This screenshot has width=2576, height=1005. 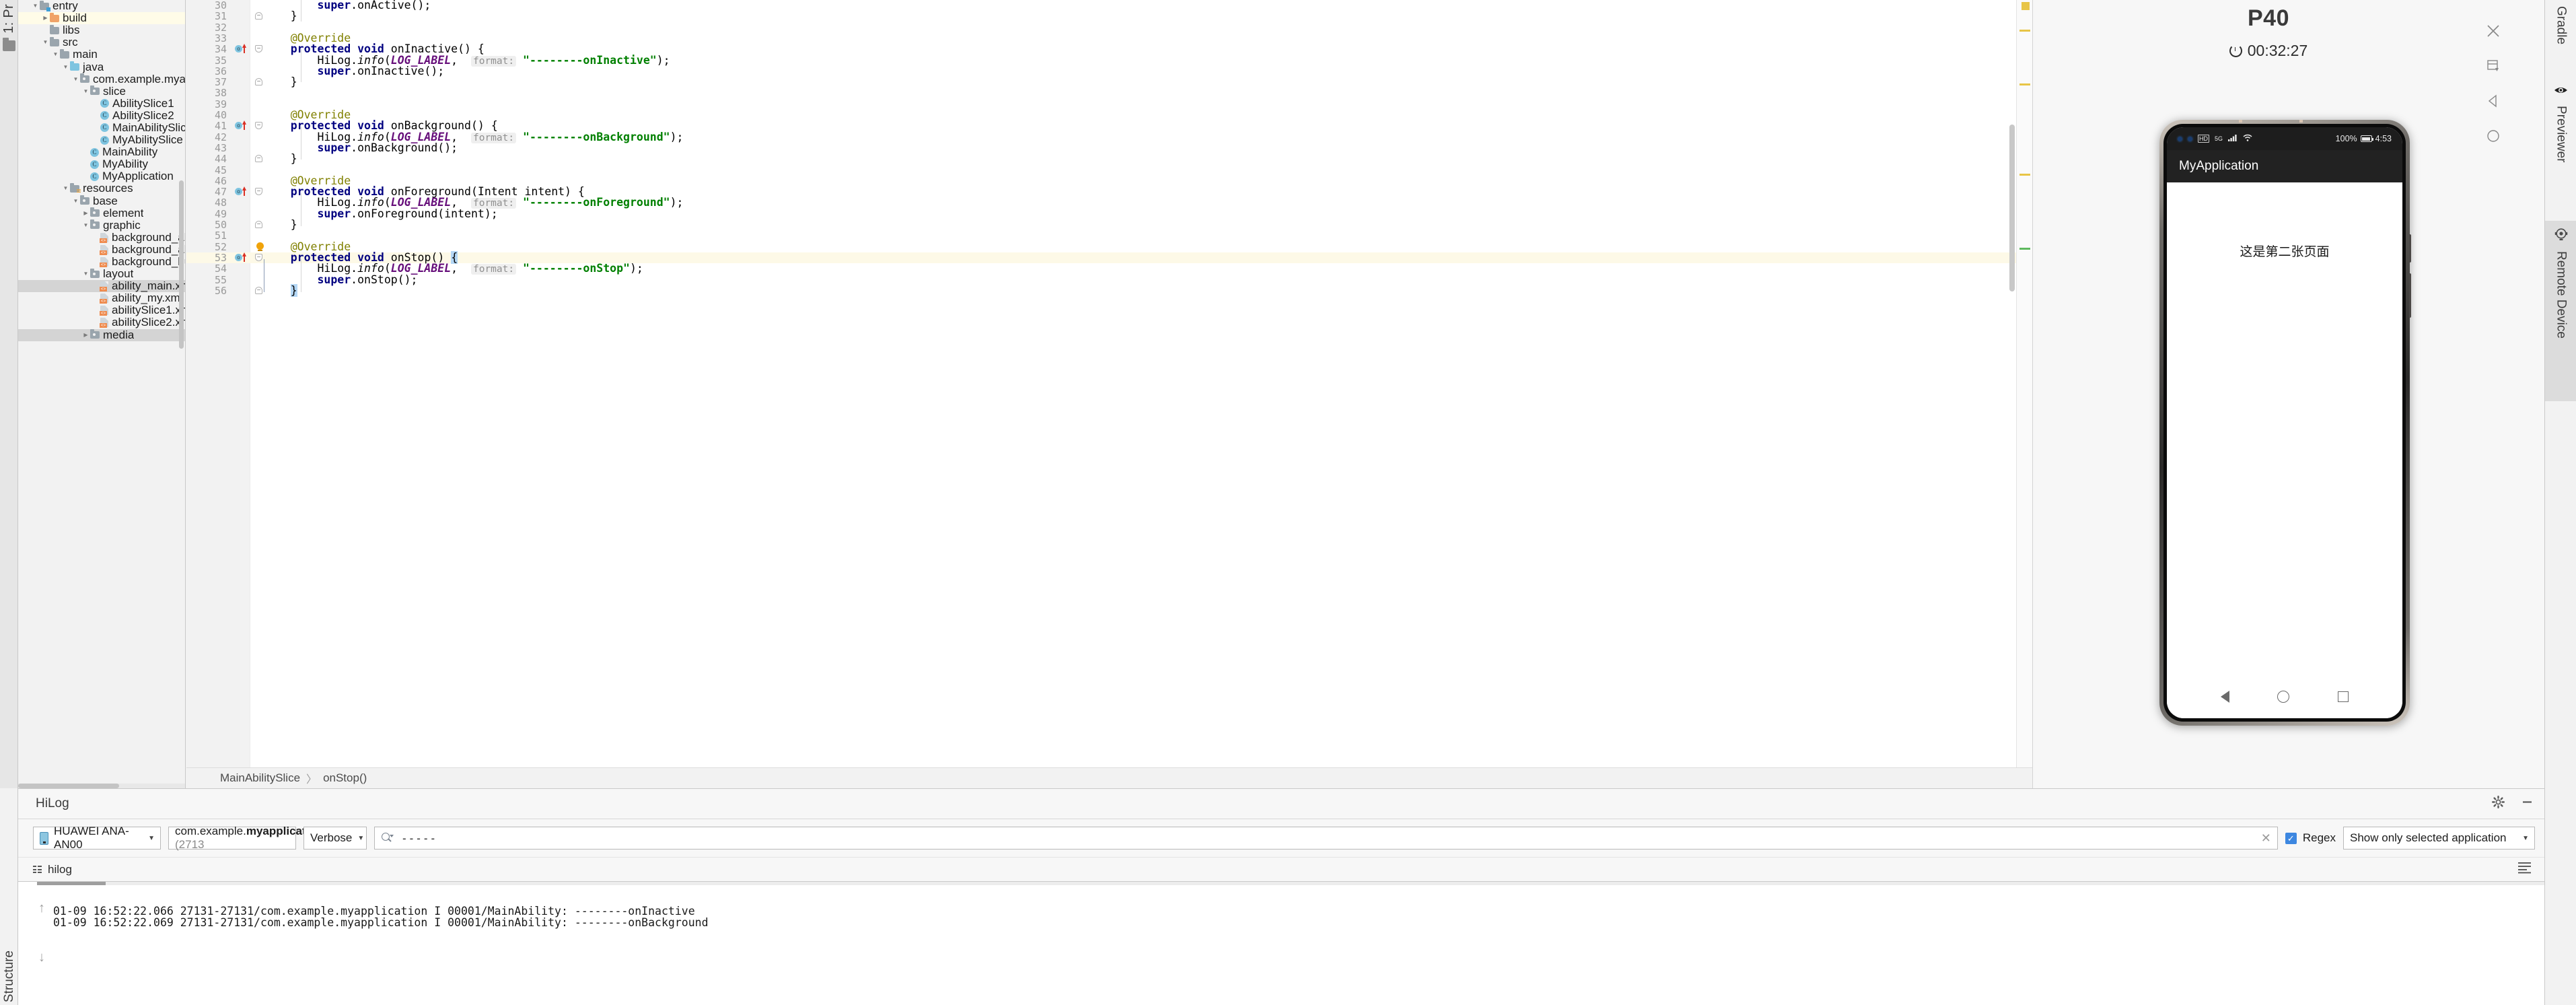 What do you see at coordinates (101, 115) in the screenshot?
I see `tree-item-abilityslice2: C AbilitySlice2` at bounding box center [101, 115].